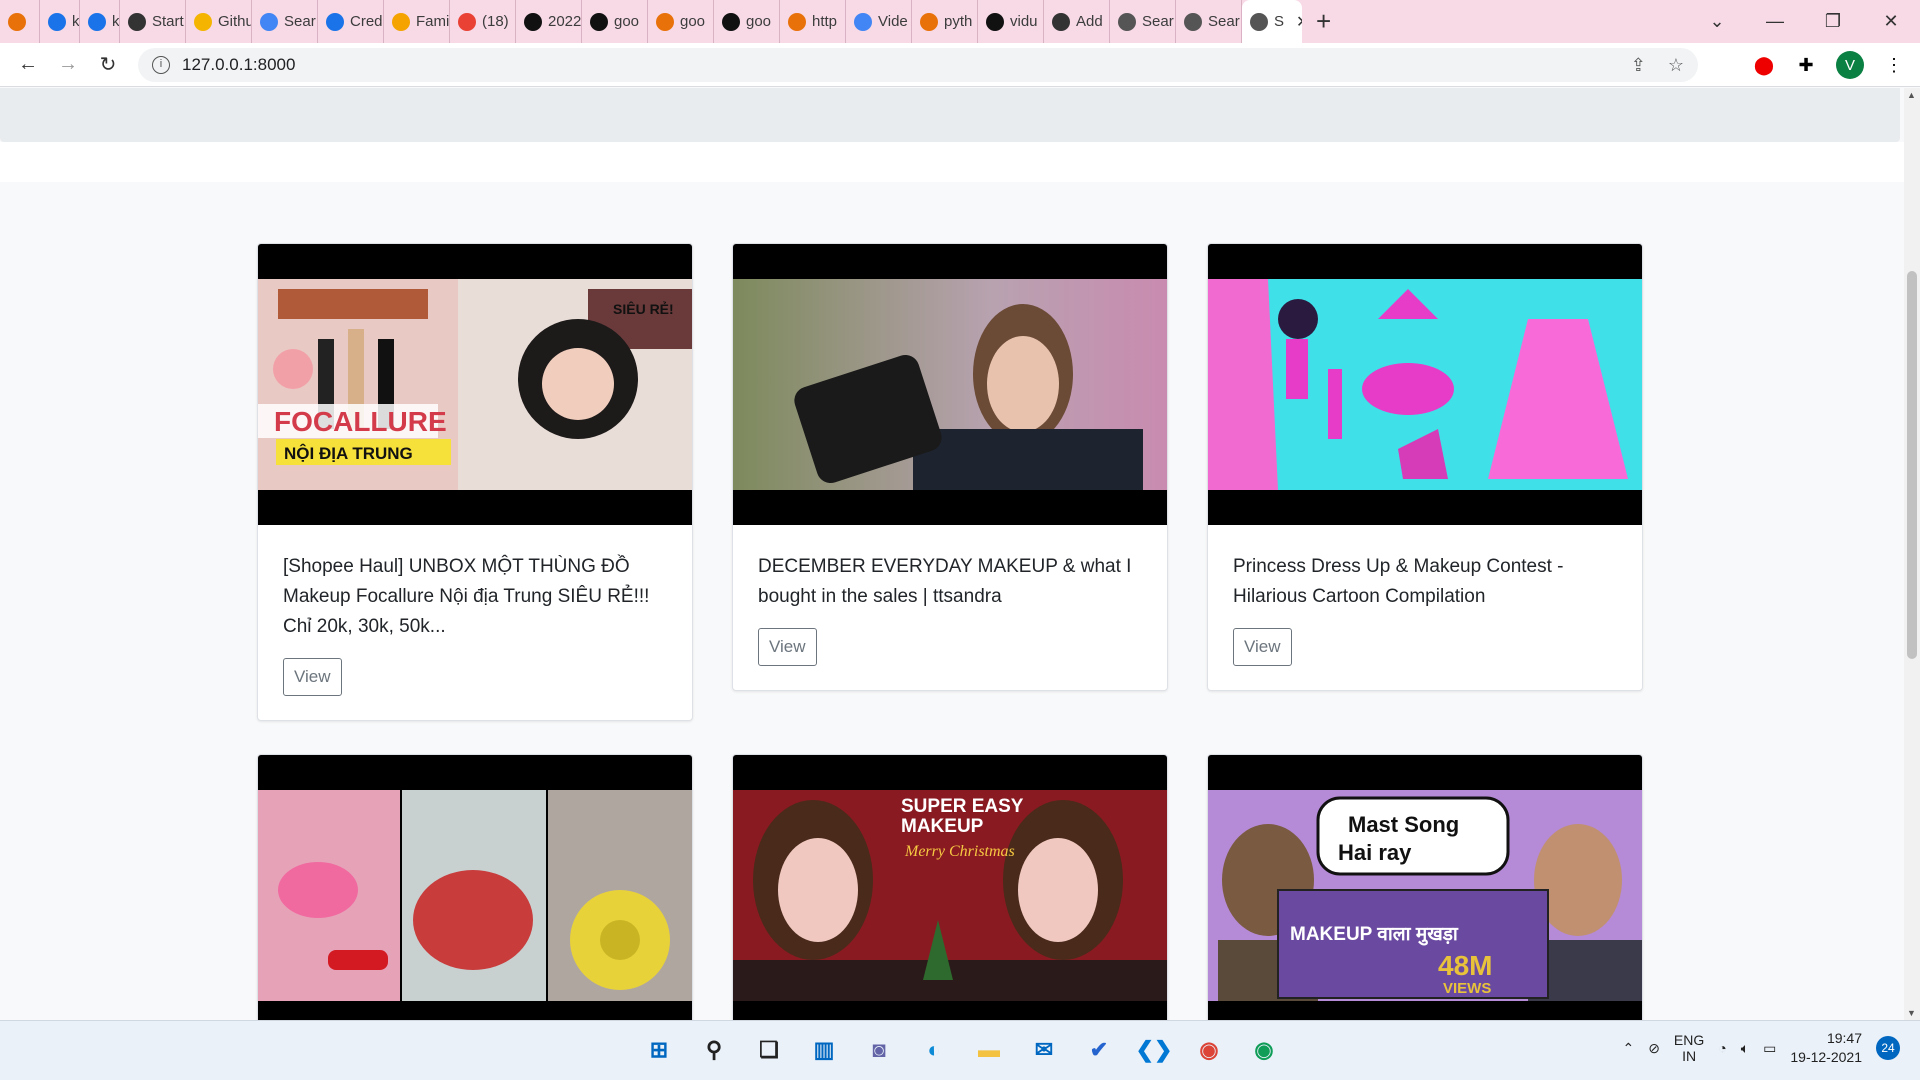 The width and height of the screenshot is (1920, 1080). What do you see at coordinates (1654, 1048) in the screenshot?
I see `network-warning-icon: ⊘` at bounding box center [1654, 1048].